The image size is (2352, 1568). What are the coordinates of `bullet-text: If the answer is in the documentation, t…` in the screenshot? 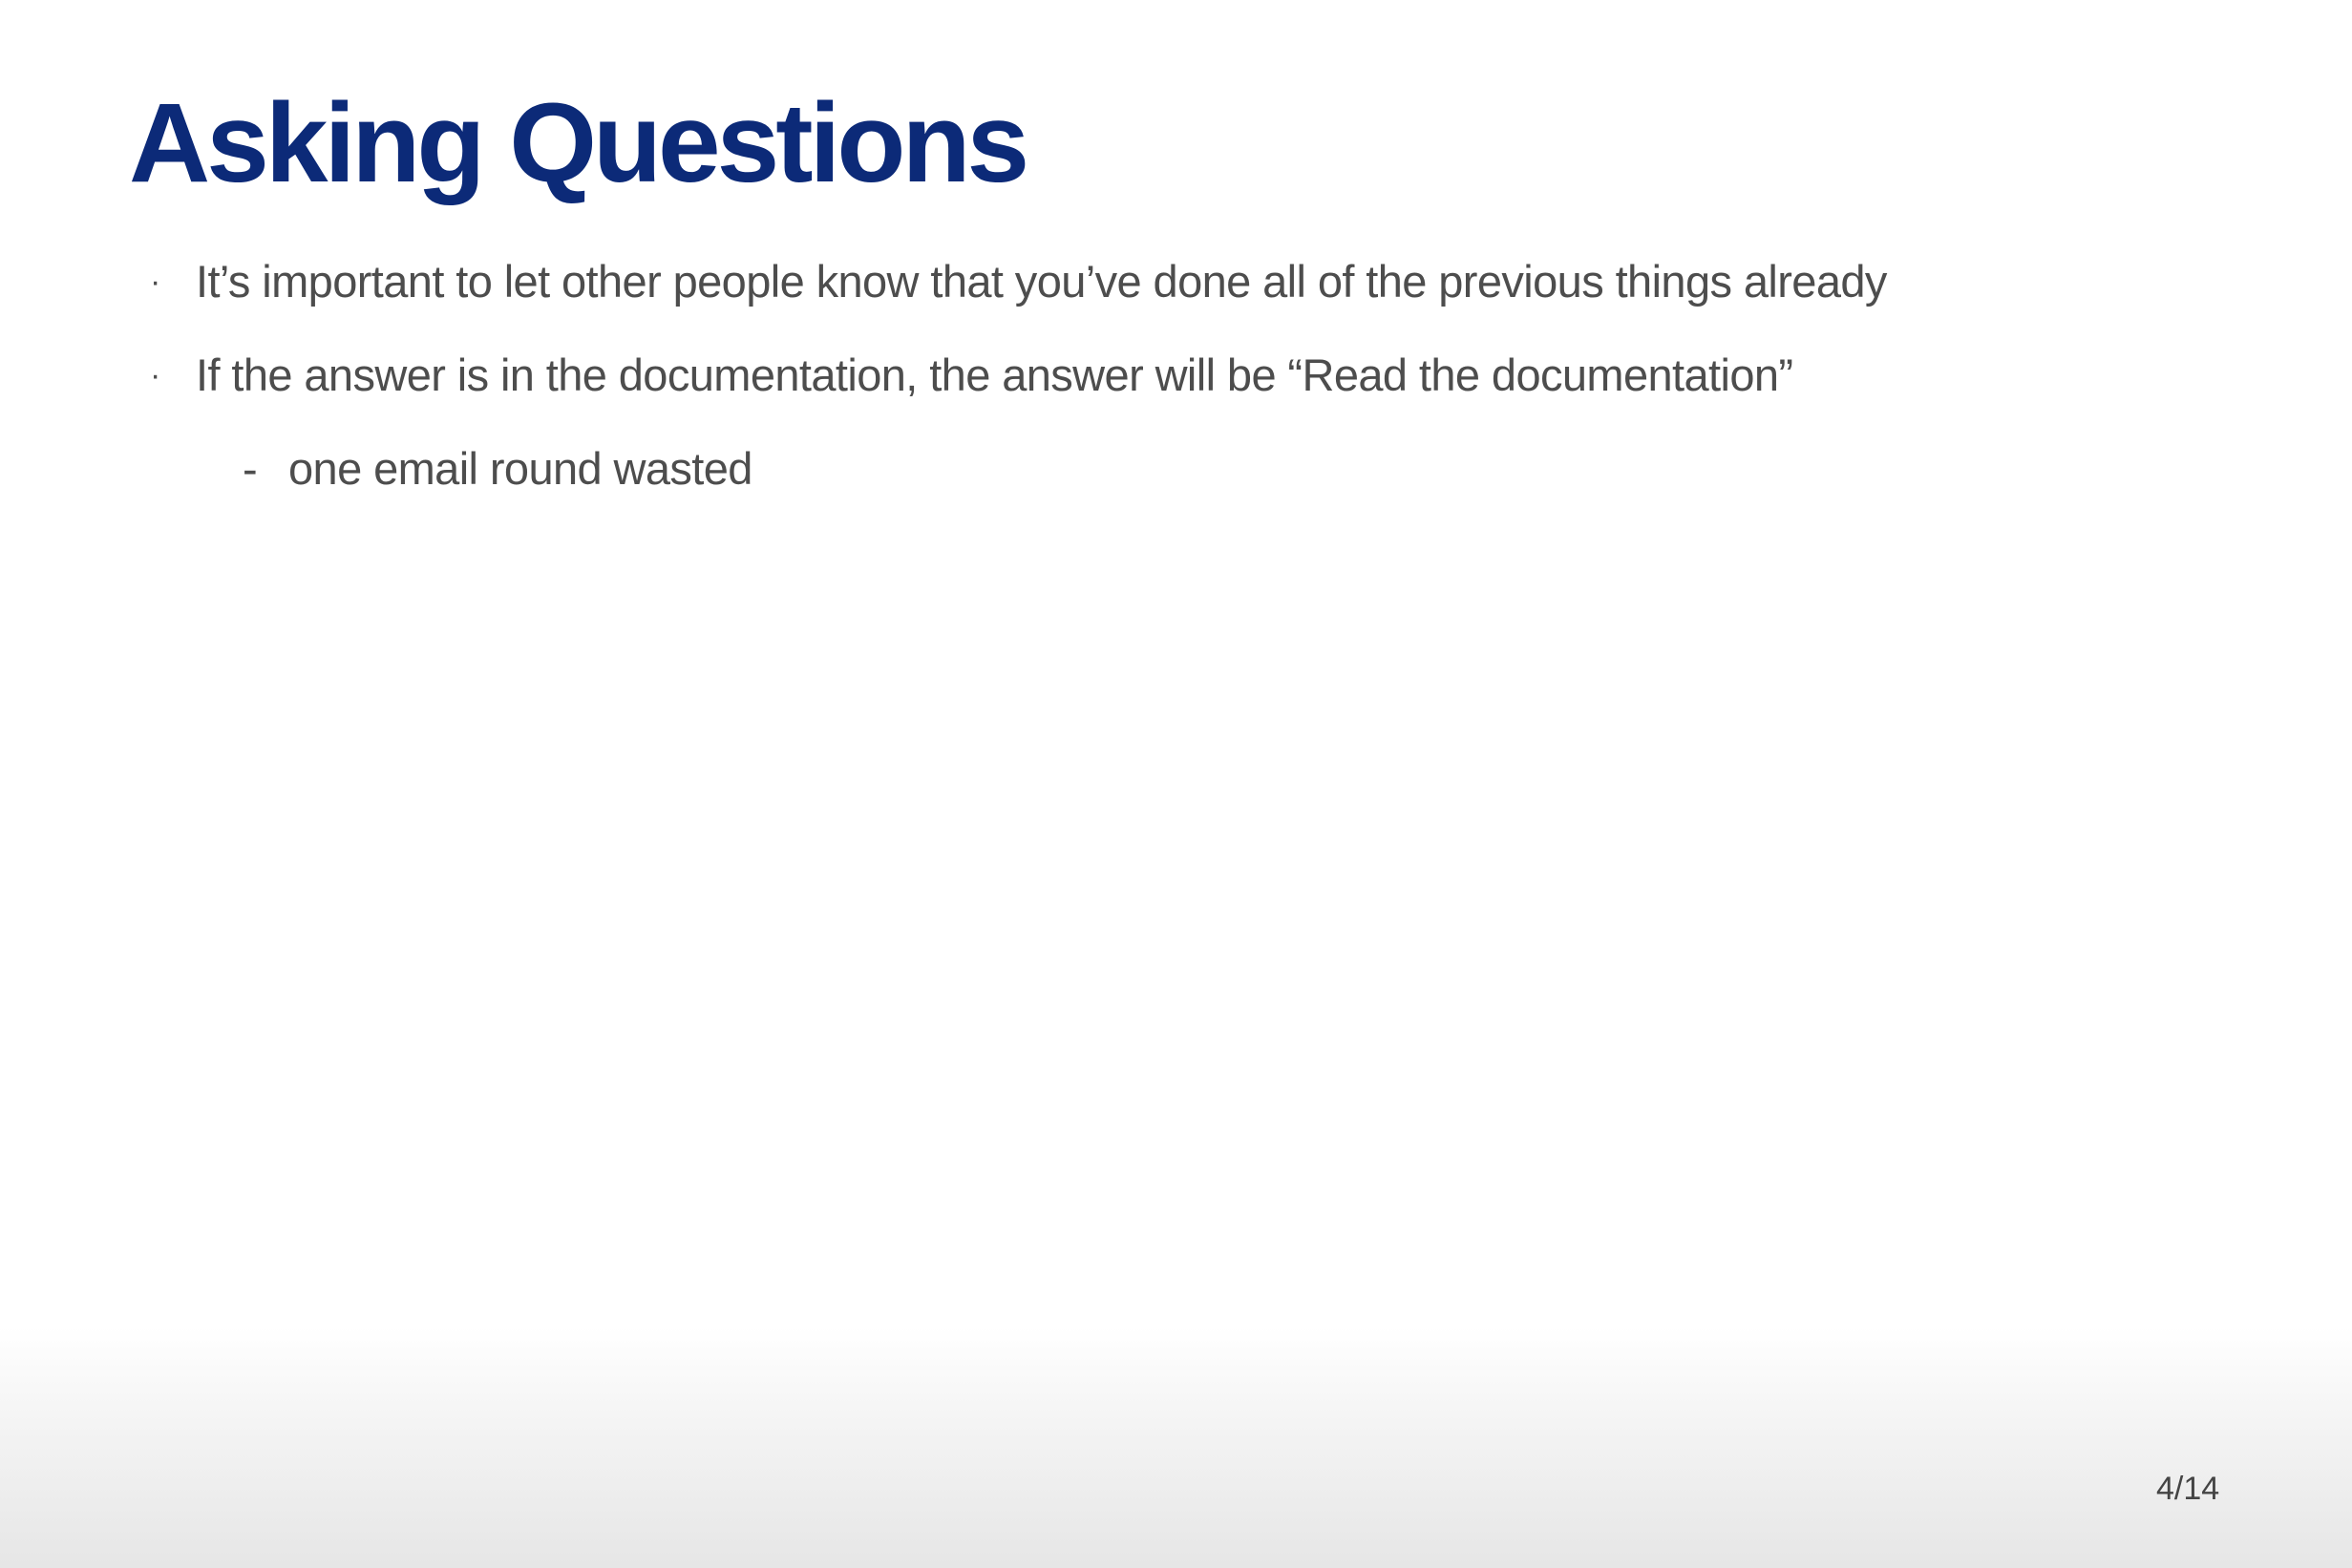 It's located at (994, 375).